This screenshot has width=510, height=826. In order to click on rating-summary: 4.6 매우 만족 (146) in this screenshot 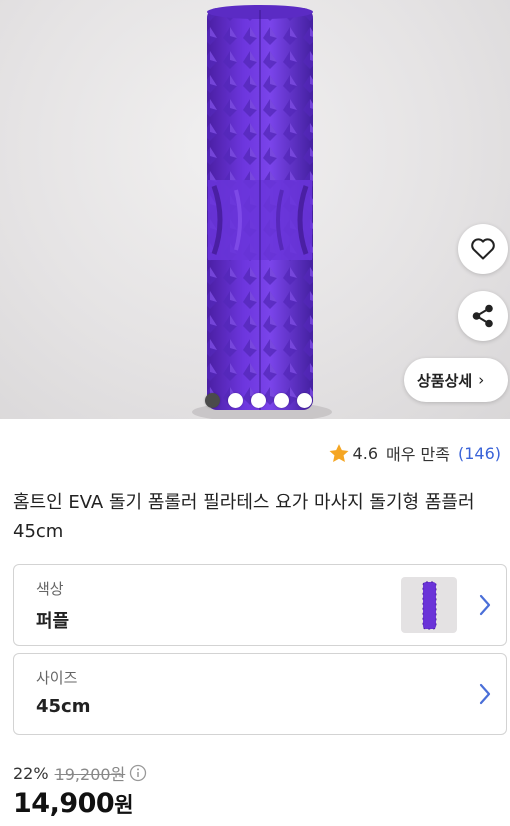, I will do `click(414, 453)`.